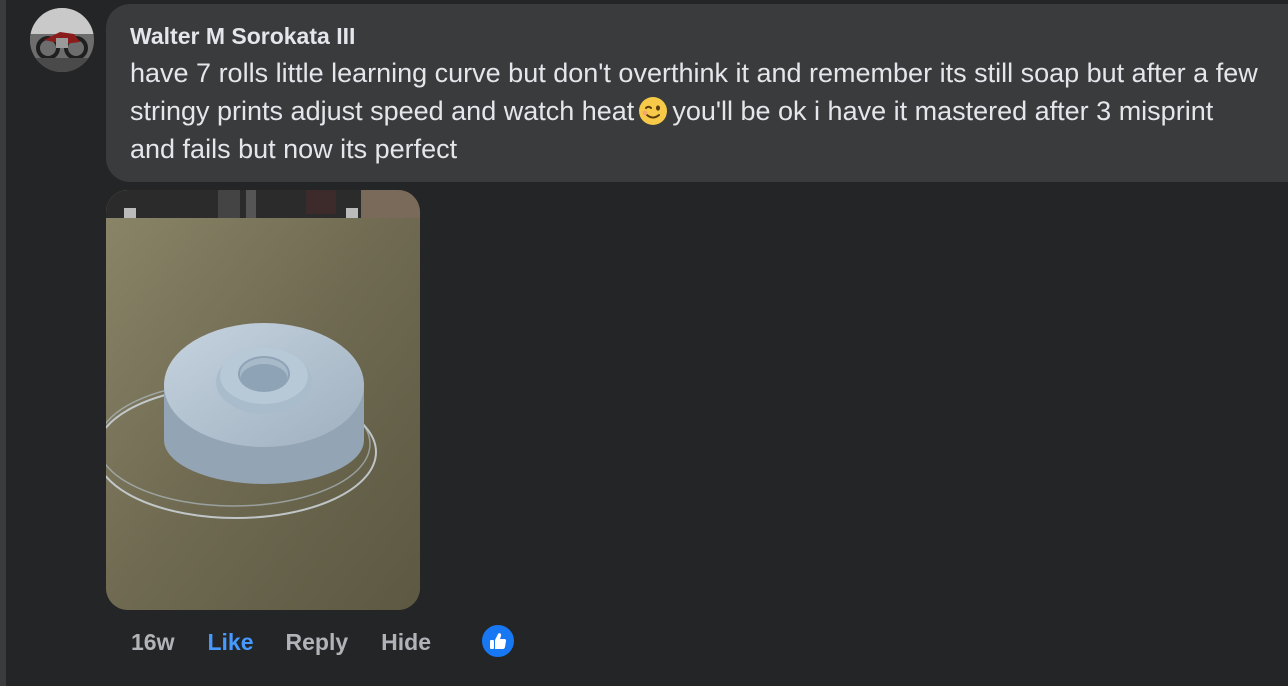 Image resolution: width=1288 pixels, height=686 pixels. Describe the element at coordinates (653, 111) in the screenshot. I see `winking-face-emoji` at that location.